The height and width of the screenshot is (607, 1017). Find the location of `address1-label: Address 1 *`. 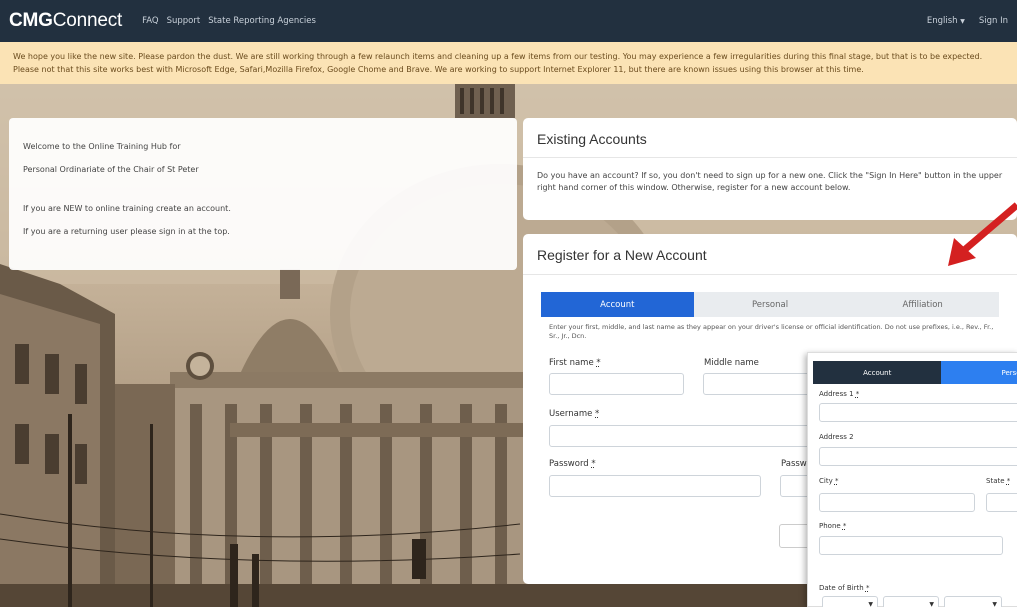

address1-label: Address 1 * is located at coordinates (839, 394).